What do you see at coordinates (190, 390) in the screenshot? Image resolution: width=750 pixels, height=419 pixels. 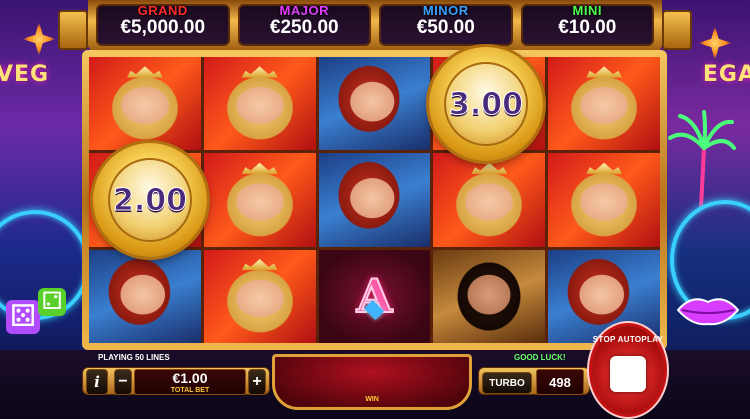 I see `total-bet-label: TOTAL BET` at bounding box center [190, 390].